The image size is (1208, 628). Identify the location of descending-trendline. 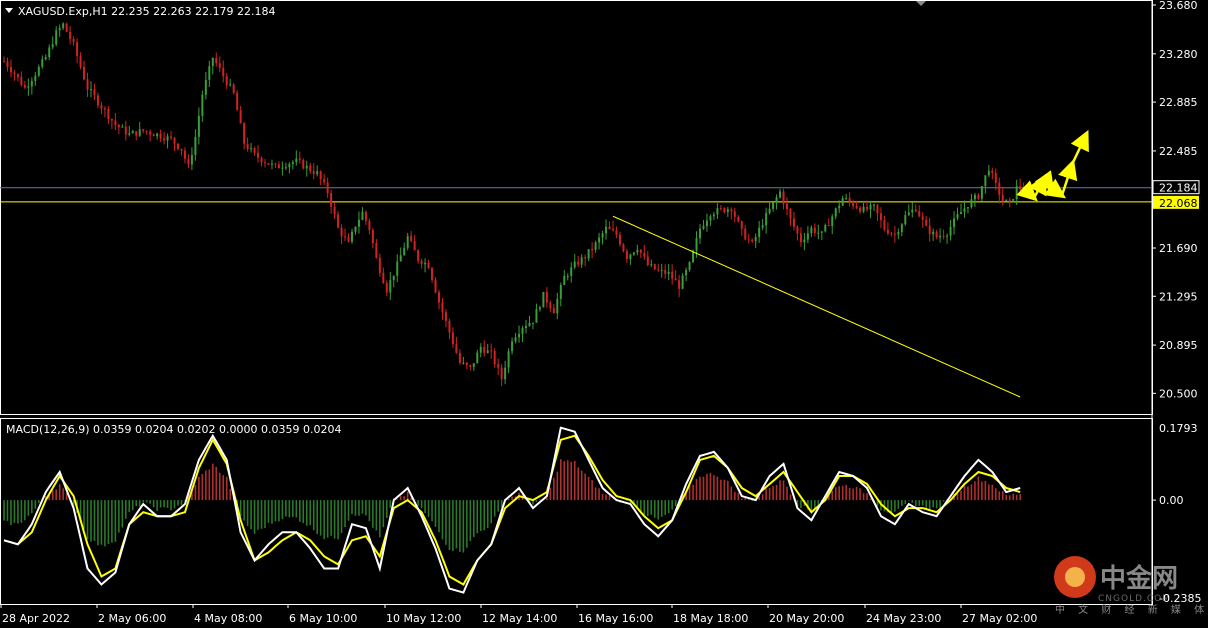
(816, 306).